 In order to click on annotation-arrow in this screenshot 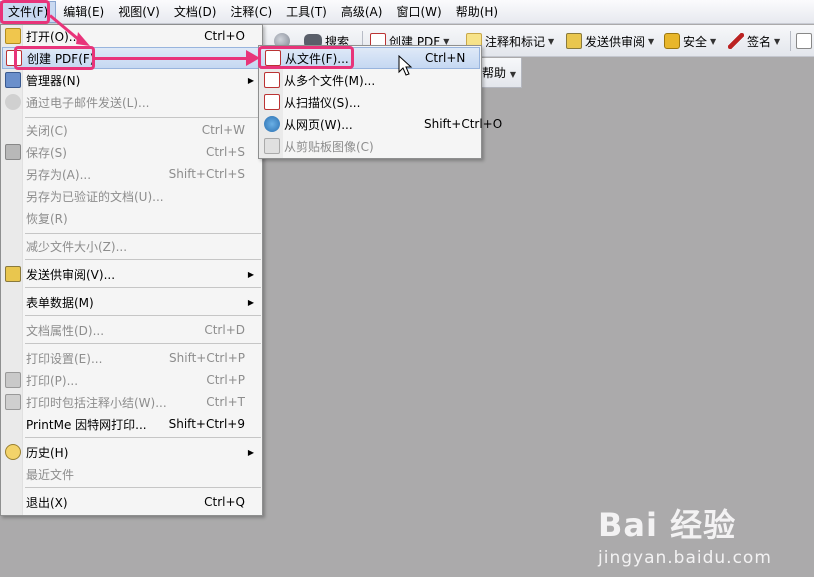, I will do `click(175, 58)`.